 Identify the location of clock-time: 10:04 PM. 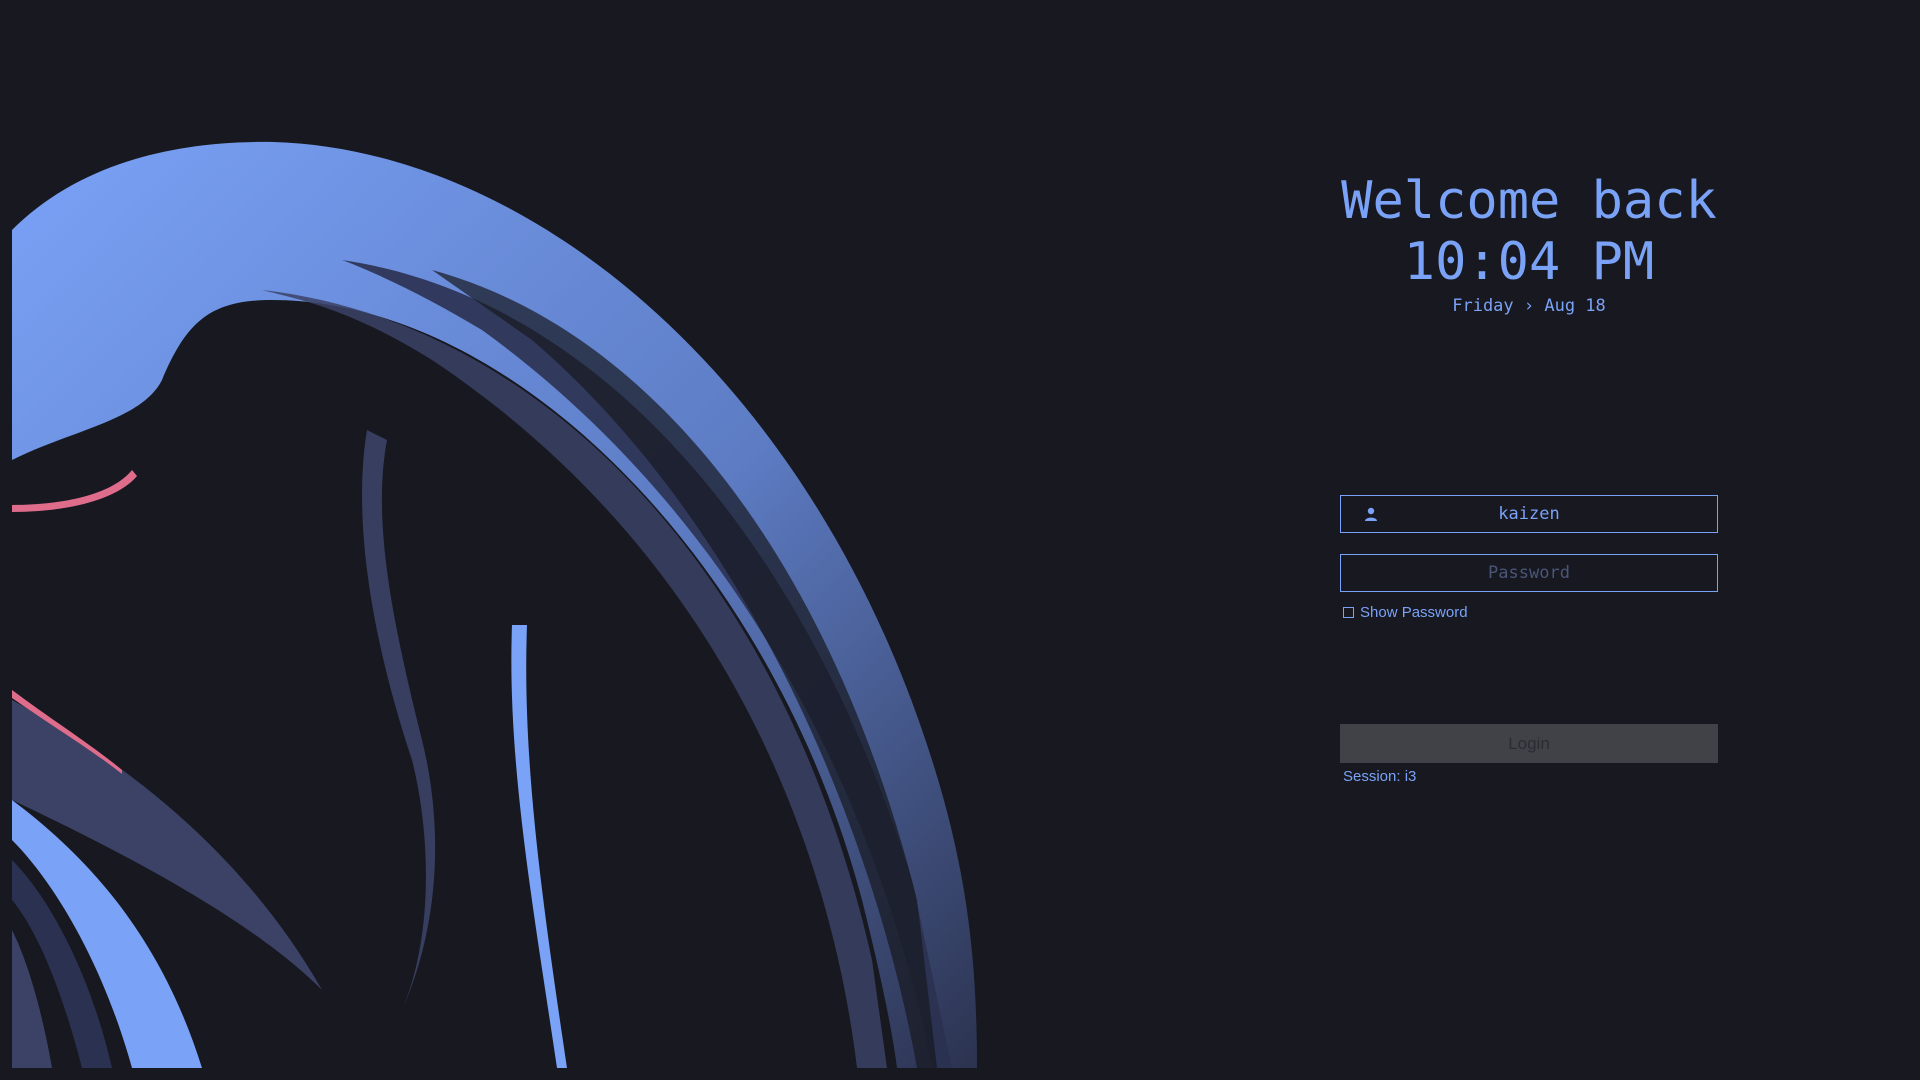
(1529, 262).